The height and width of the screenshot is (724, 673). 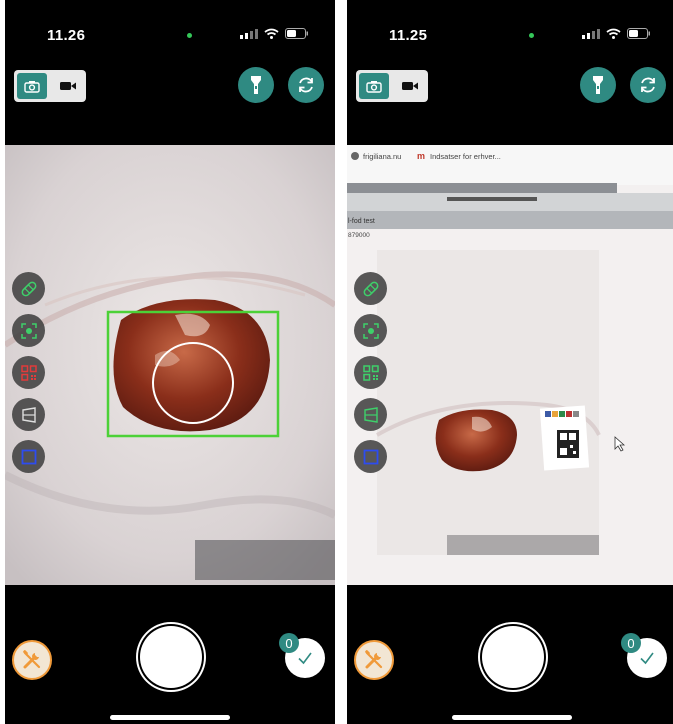 I want to click on field-value: 879000, so click(x=359, y=235).